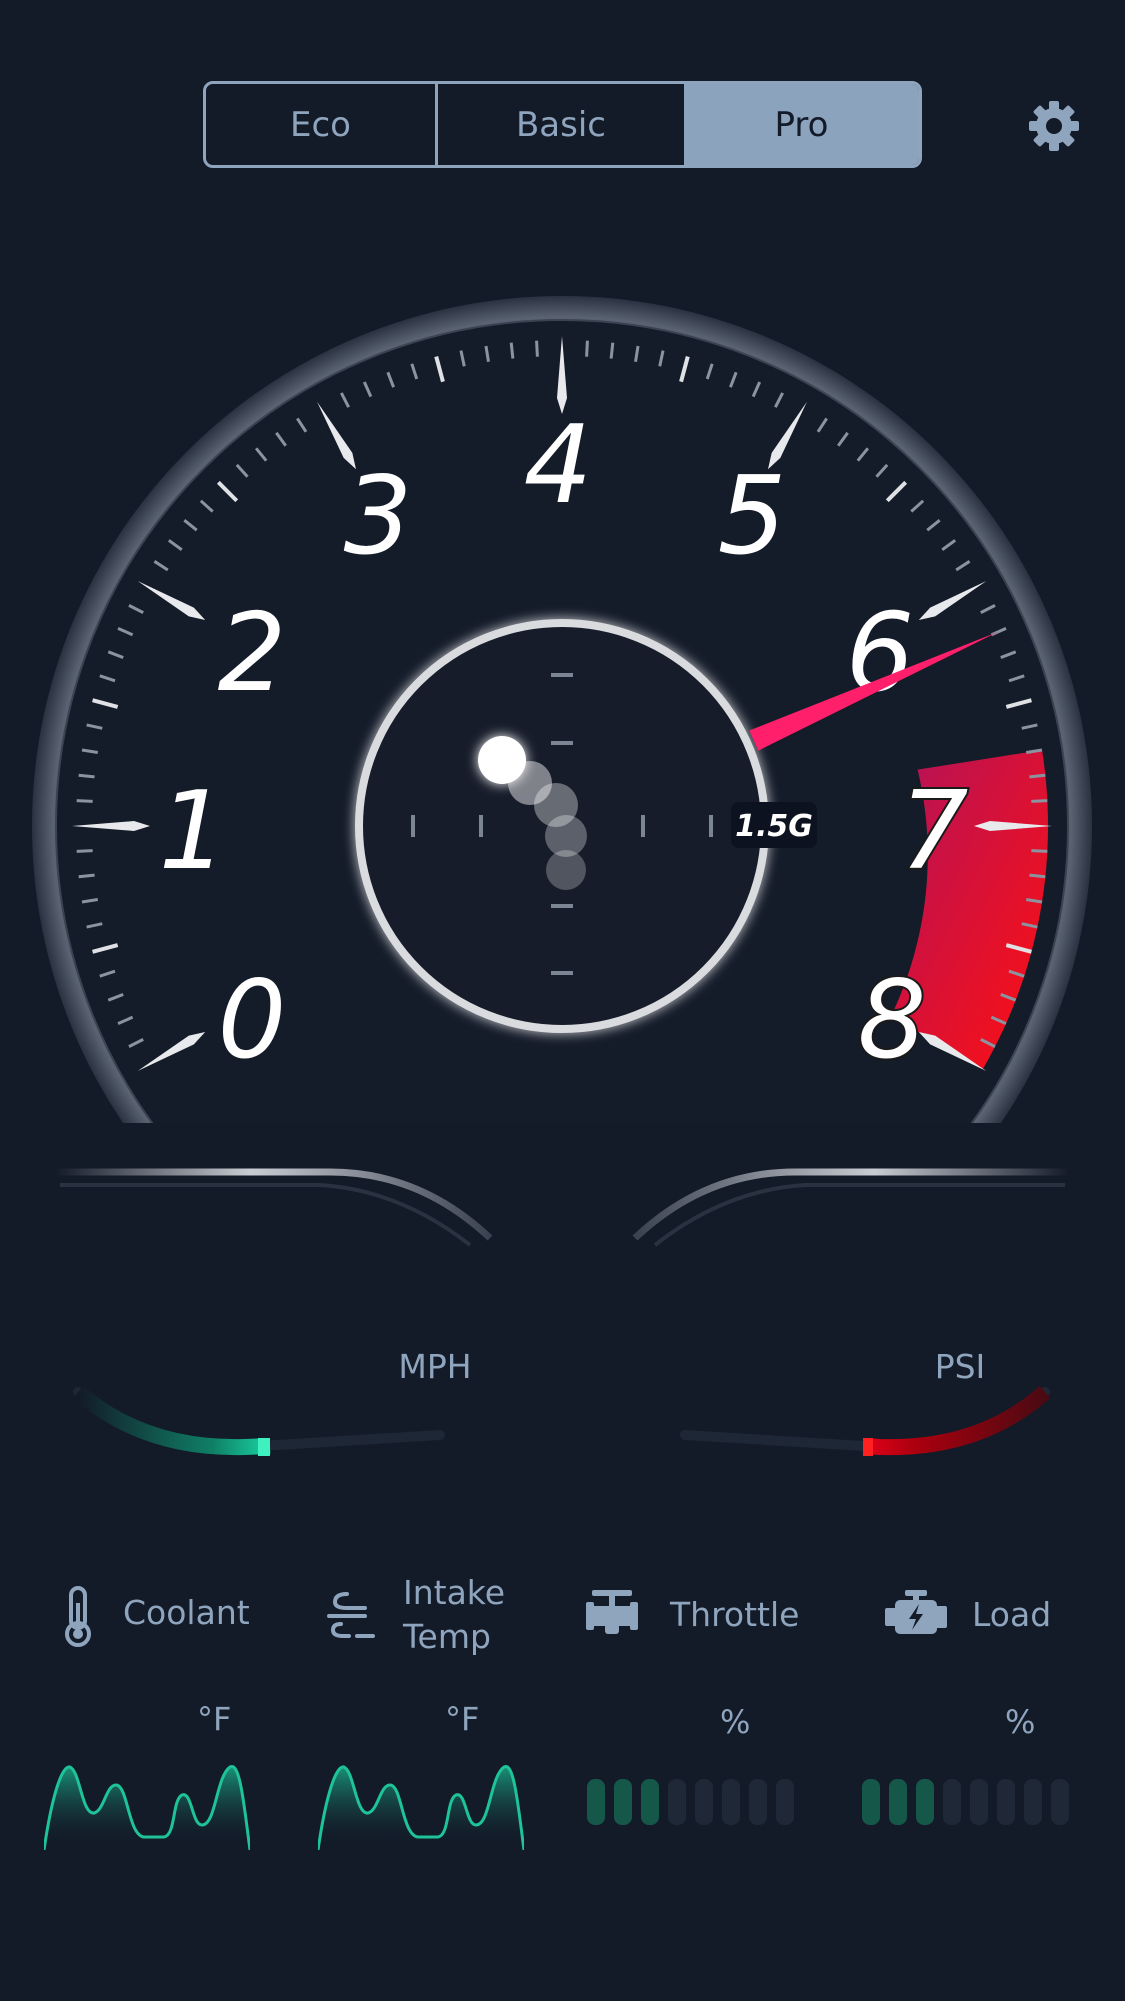 This screenshot has width=1125, height=2001. I want to click on rpm-label-0: 0, so click(252, 1020).